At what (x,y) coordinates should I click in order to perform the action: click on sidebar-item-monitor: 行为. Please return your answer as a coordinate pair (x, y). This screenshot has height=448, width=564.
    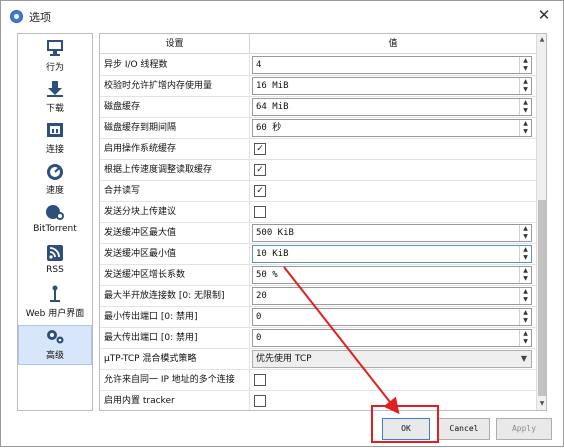
    Looking at the image, I should click on (55, 58).